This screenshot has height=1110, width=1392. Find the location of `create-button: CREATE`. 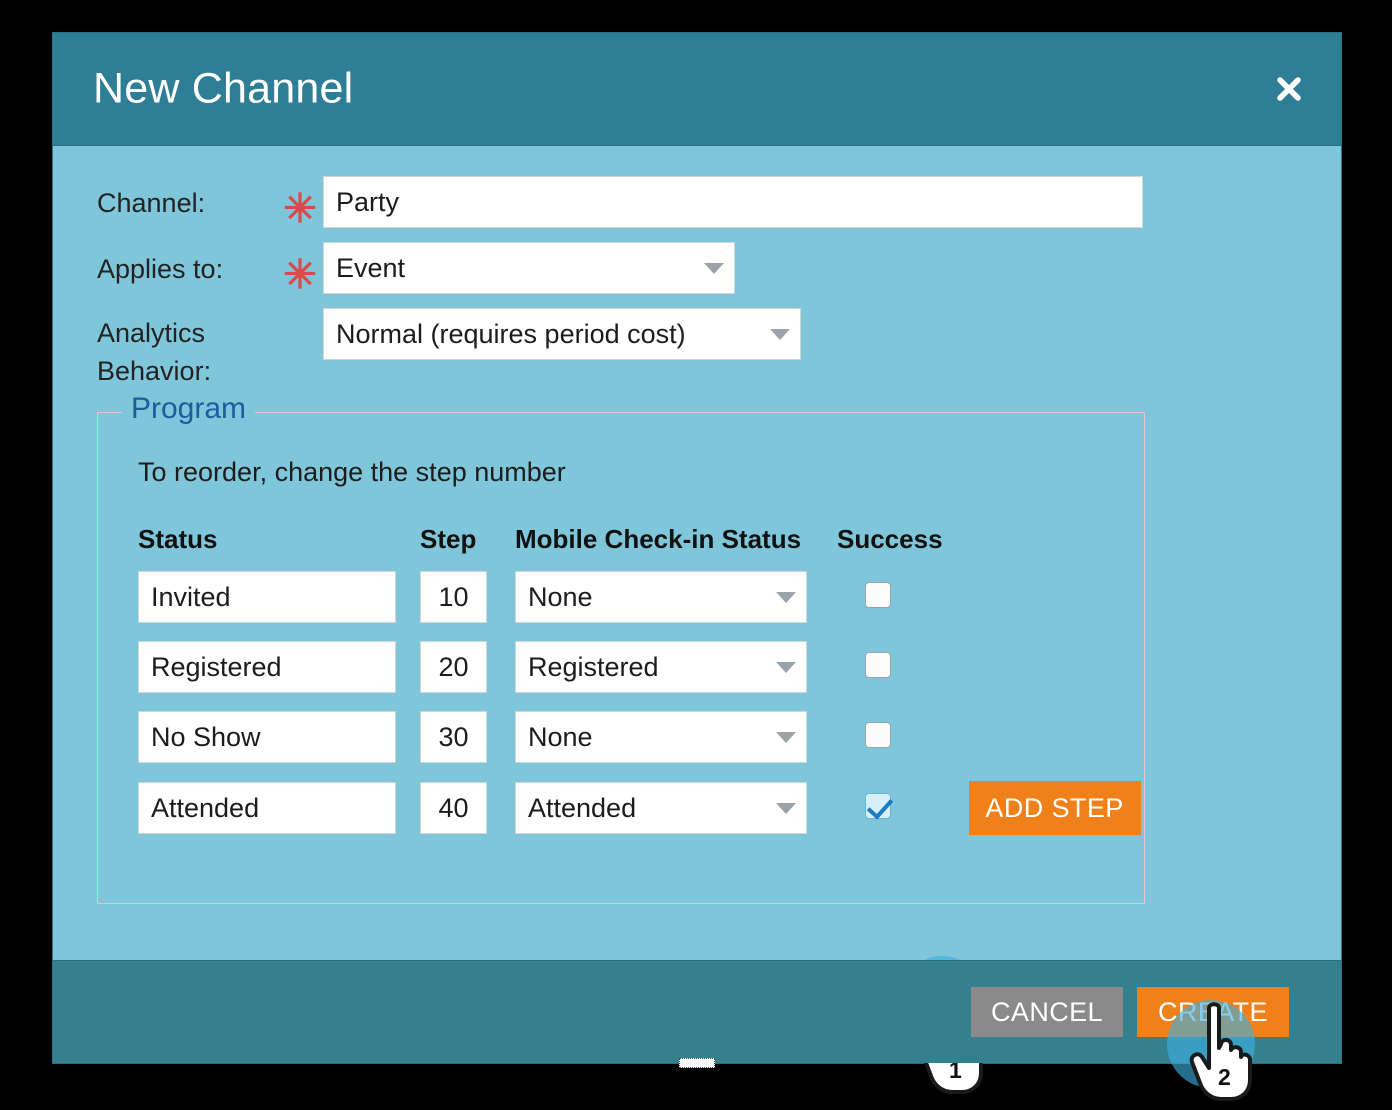

create-button: CREATE is located at coordinates (1213, 1012).